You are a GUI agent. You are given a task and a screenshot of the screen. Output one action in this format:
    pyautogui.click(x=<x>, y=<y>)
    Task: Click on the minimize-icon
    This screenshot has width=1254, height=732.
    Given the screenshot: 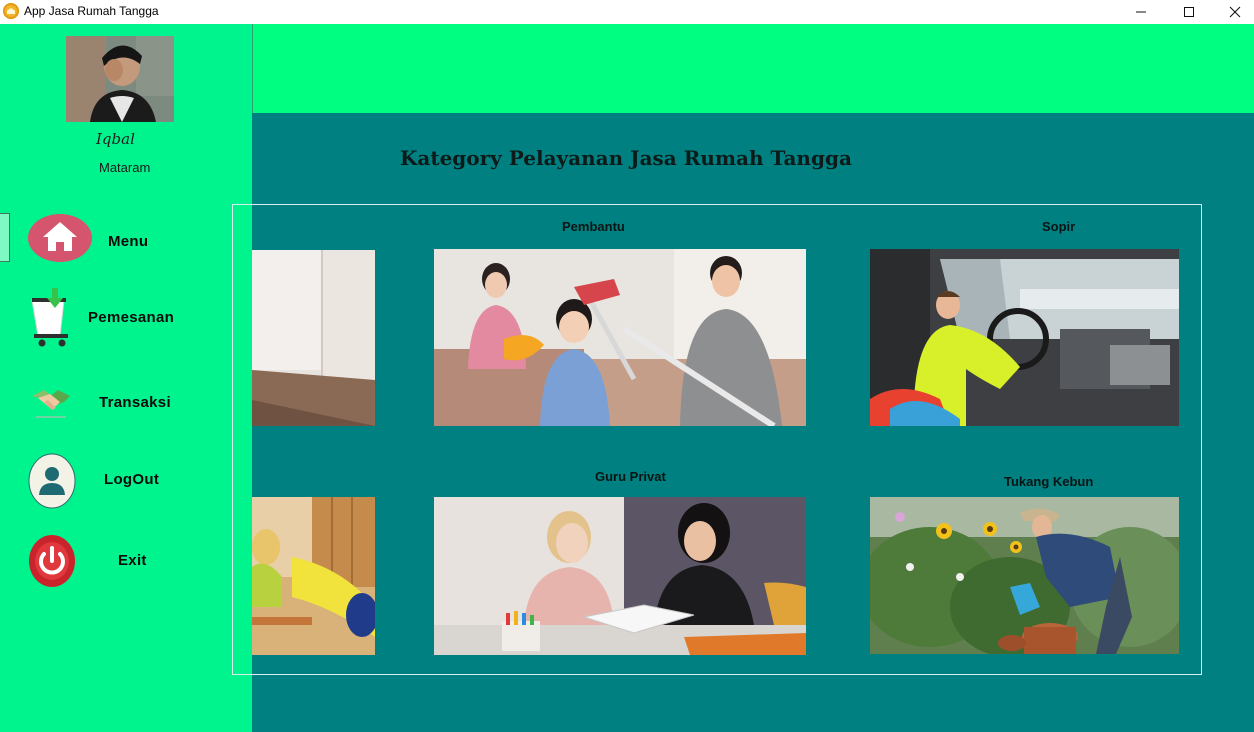 What is the action you would take?
    pyautogui.click(x=1141, y=12)
    